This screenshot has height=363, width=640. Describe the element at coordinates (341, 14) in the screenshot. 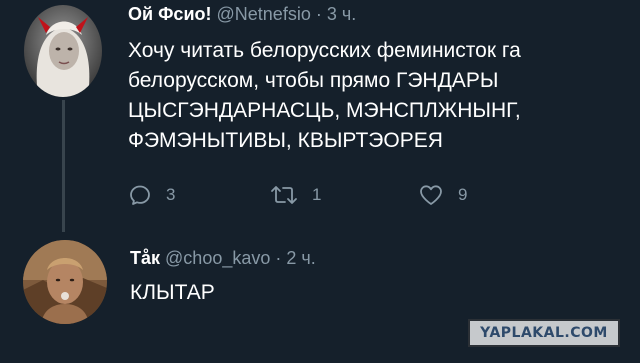

I see `timestamp: 3 ч.` at that location.